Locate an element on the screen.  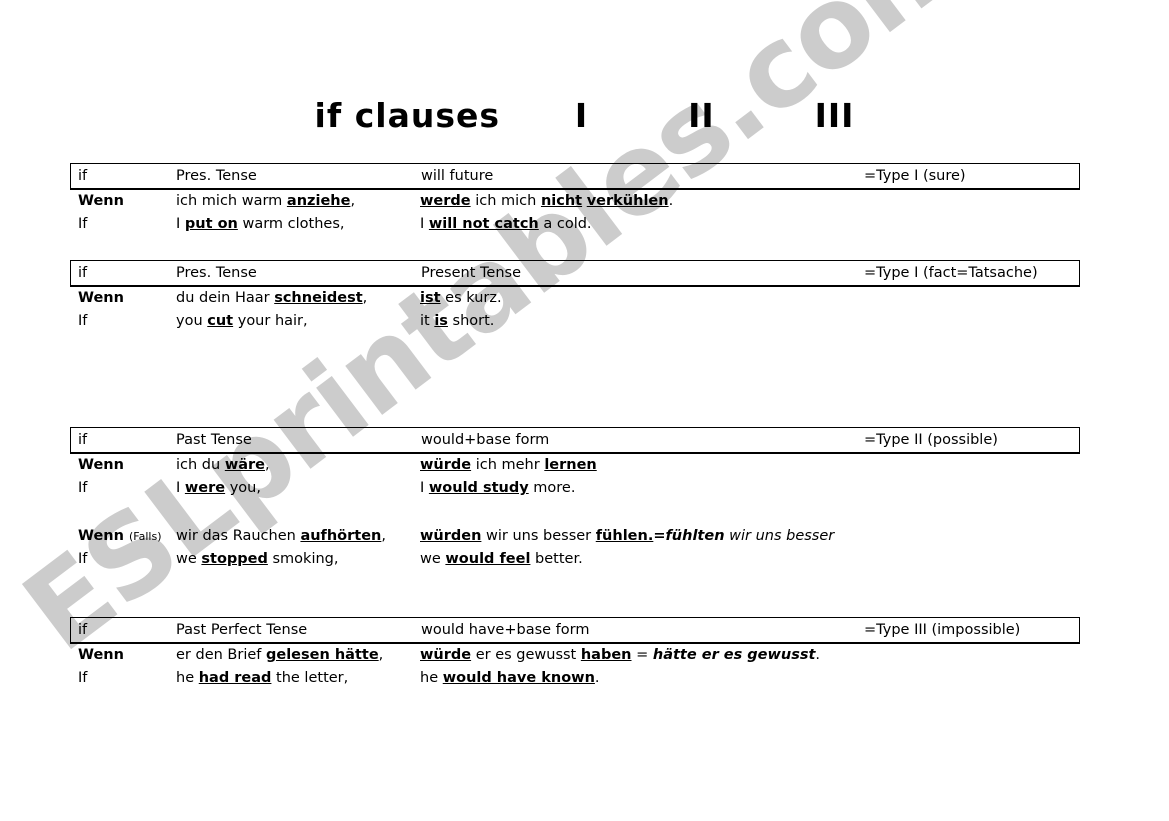
if-clause-cell: ich du wäre, is located at coordinates (223, 465).